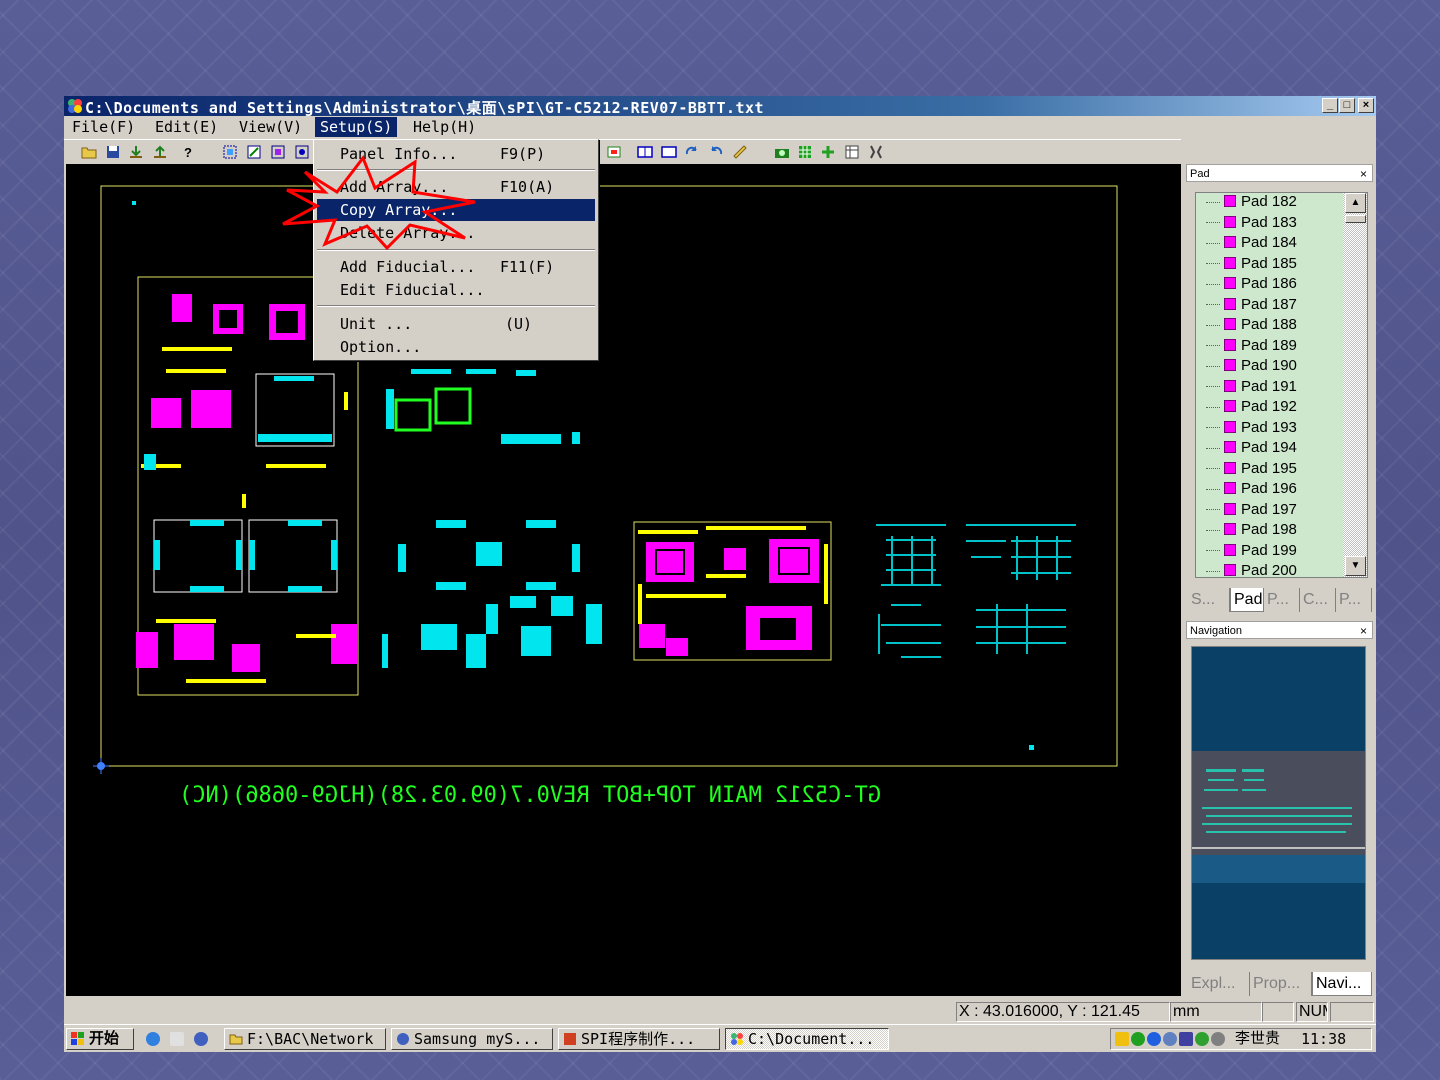 The image size is (1440, 1080). Describe the element at coordinates (1251, 243) in the screenshot. I see `pad-list-item: Pad 184` at that location.